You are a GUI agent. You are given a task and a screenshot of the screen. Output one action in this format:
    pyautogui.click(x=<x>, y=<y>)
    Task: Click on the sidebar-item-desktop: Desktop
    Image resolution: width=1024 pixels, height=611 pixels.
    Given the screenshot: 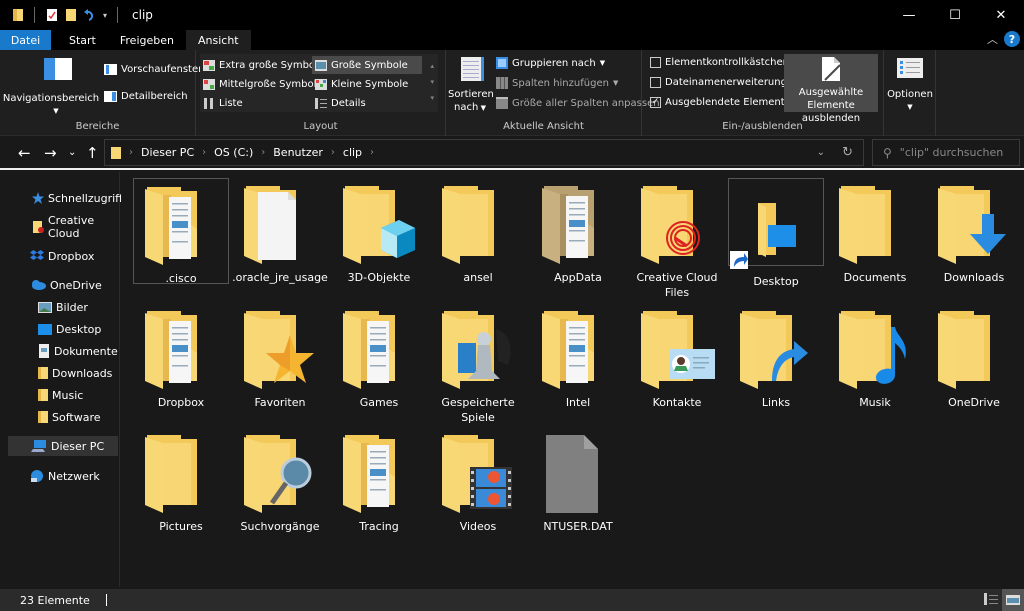 What is the action you would take?
    pyautogui.click(x=69, y=329)
    